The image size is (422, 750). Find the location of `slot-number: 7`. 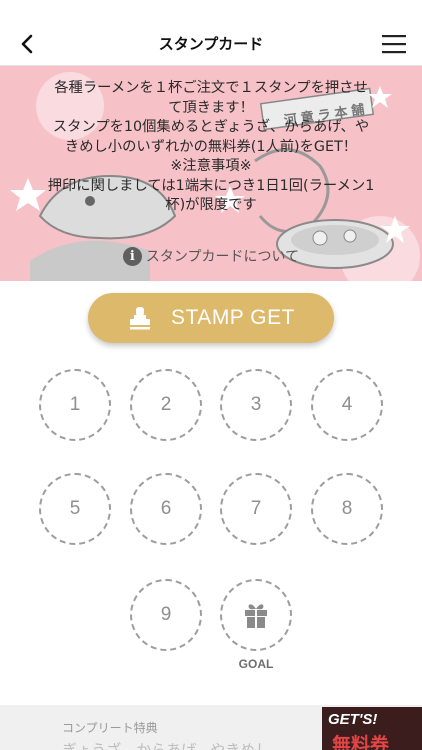

slot-number: 7 is located at coordinates (256, 508).